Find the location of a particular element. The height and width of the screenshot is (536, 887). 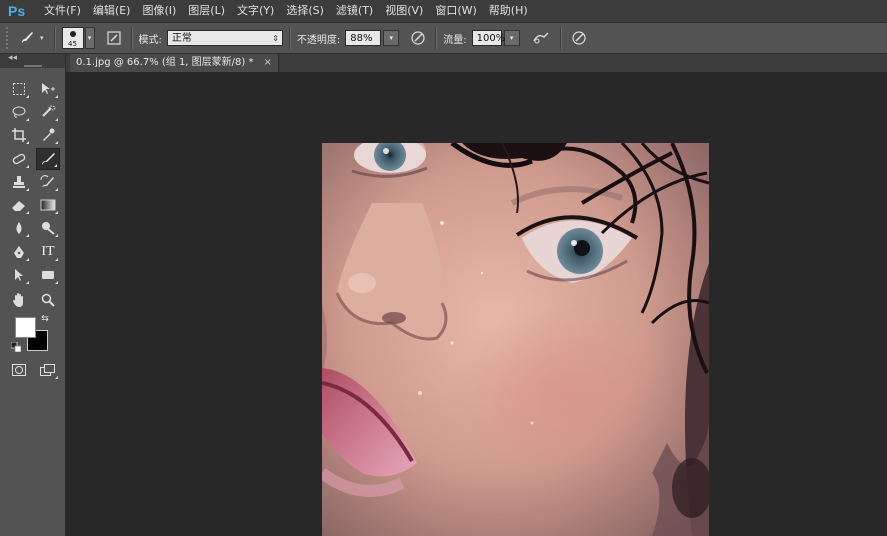

brush-size-preview: 45 is located at coordinates (72, 38).